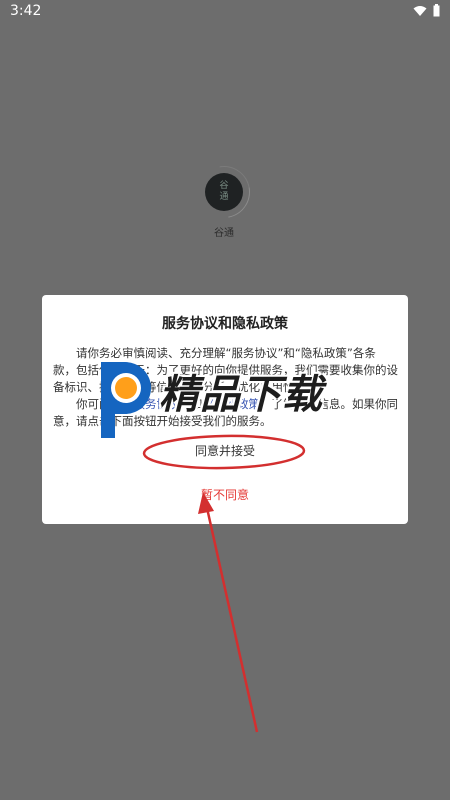 This screenshot has width=450, height=800. What do you see at coordinates (225, 324) in the screenshot?
I see `dialog-title: 服务协议和隐私政策` at bounding box center [225, 324].